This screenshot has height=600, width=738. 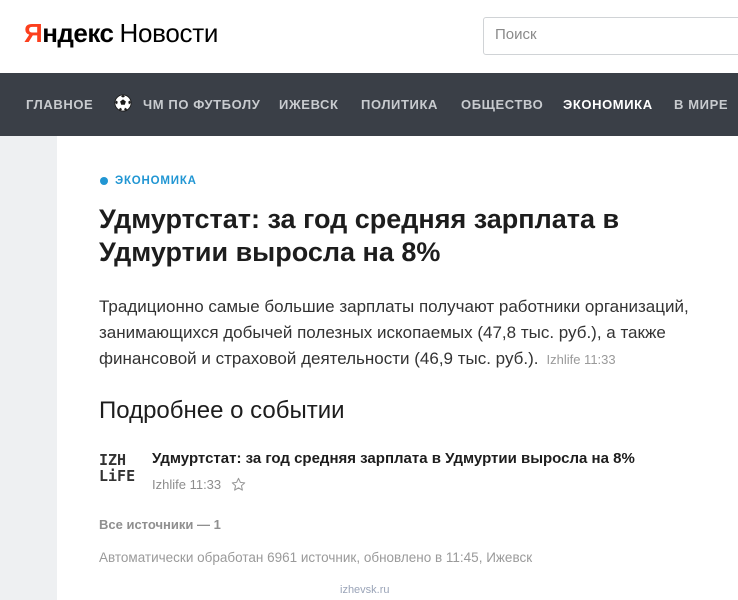 I want to click on football-icon, so click(x=123, y=103).